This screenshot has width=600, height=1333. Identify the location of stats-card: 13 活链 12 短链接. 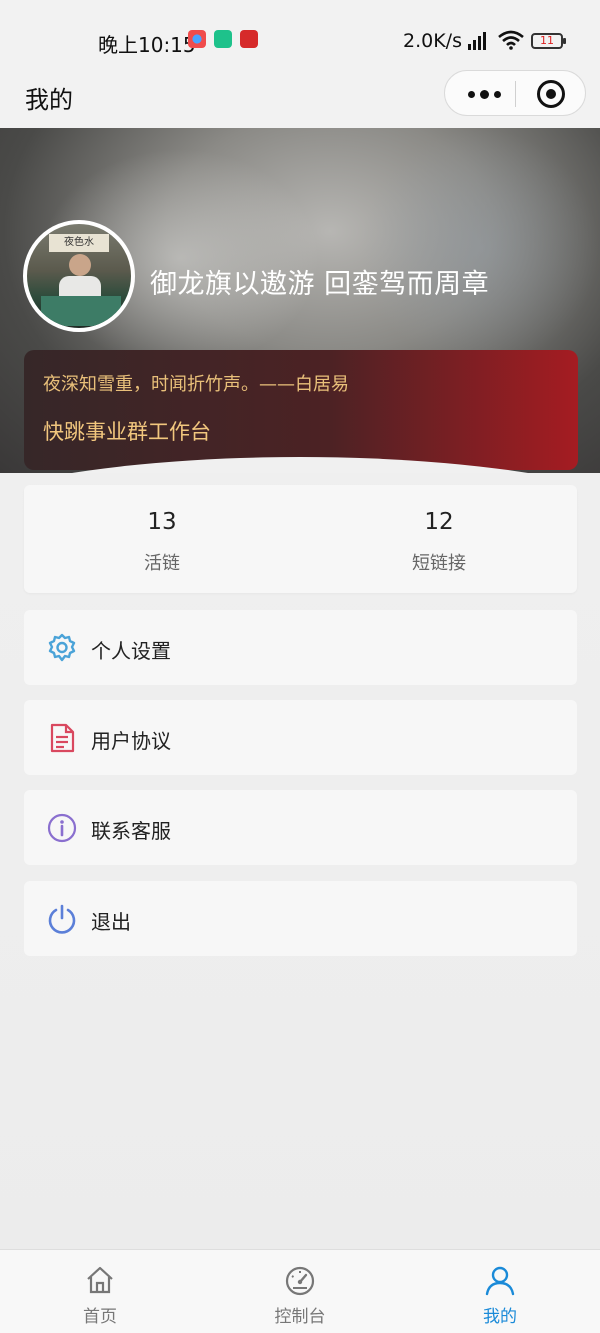
(300, 539).